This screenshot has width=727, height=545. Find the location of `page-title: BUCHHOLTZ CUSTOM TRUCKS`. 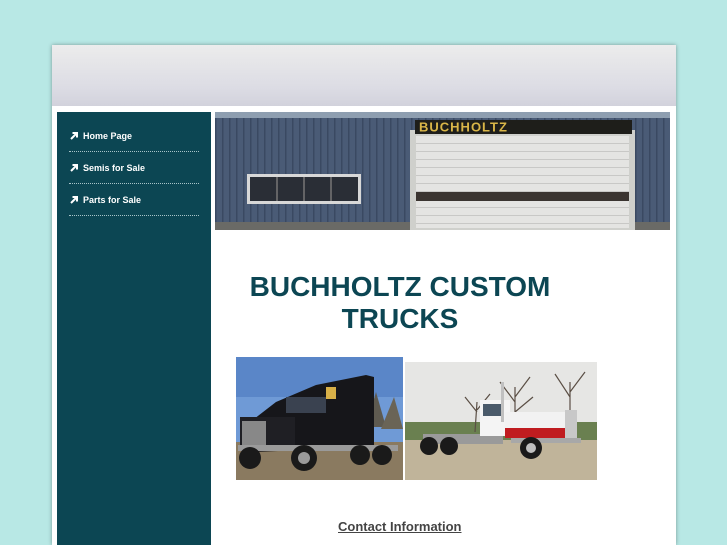

page-title: BUCHHOLTZ CUSTOM TRUCKS is located at coordinates (400, 303).